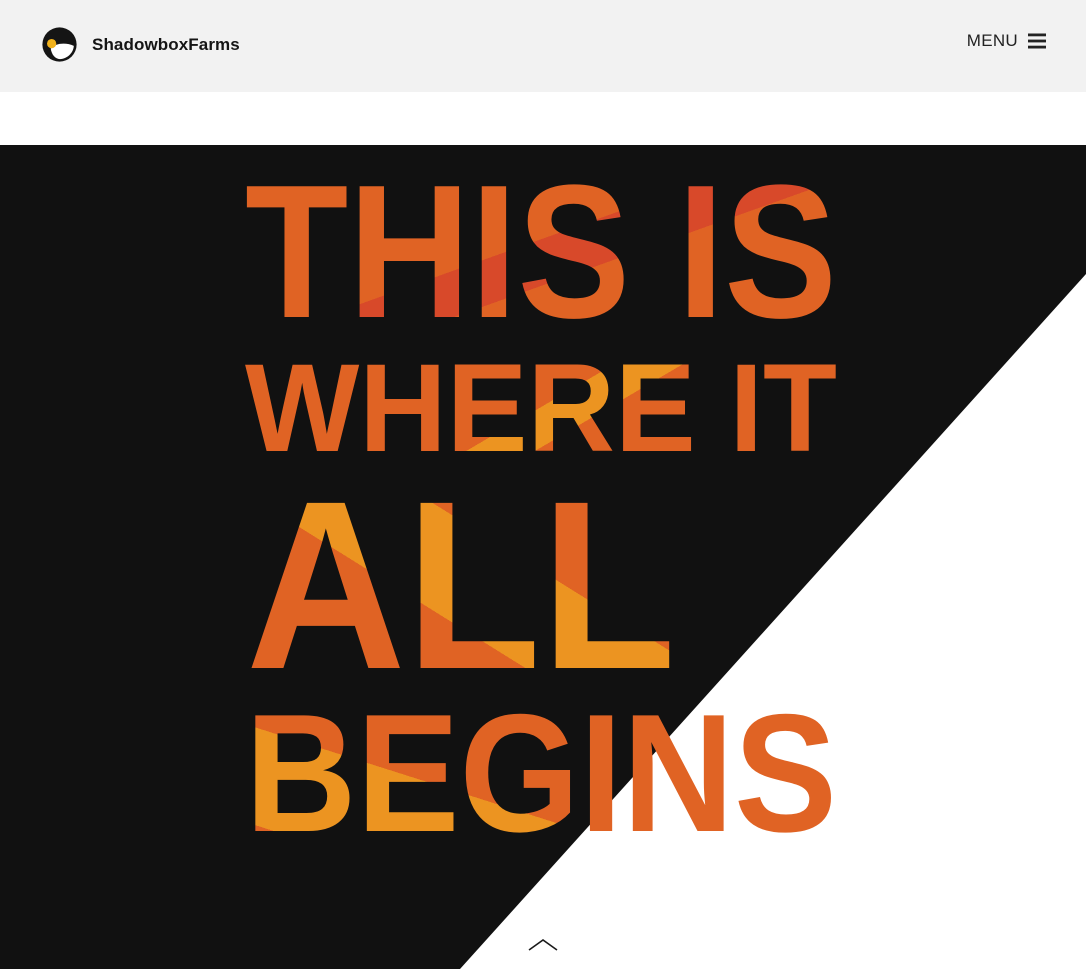 The height and width of the screenshot is (969, 1086). Describe the element at coordinates (543, 46) in the screenshot. I see `site-header: ShadowboxFarms MENU` at that location.